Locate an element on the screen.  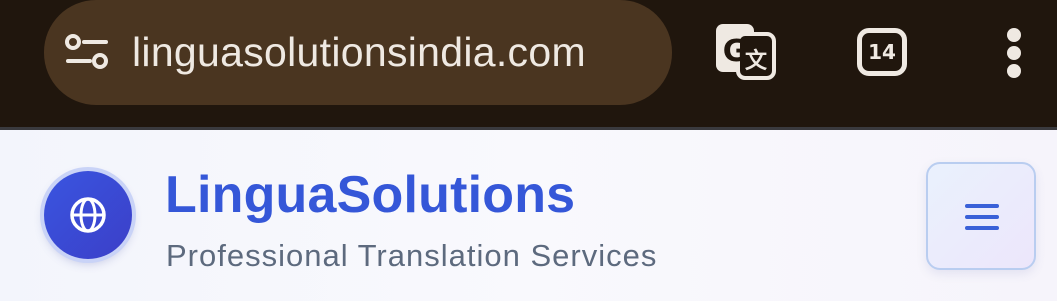
google-translate-icon: G 文 is located at coordinates (745, 51).